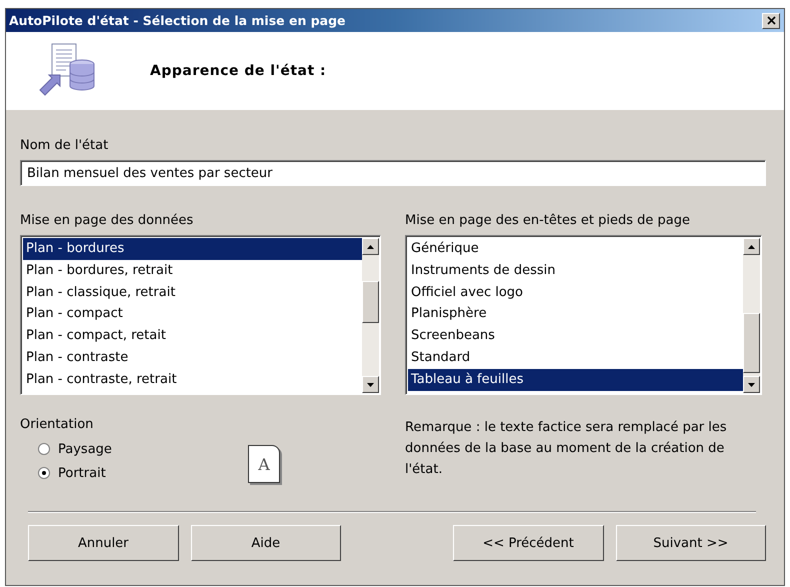 Image resolution: width=790 pixels, height=587 pixels. What do you see at coordinates (192, 314) in the screenshot?
I see `list-item: Plan - compact` at bounding box center [192, 314].